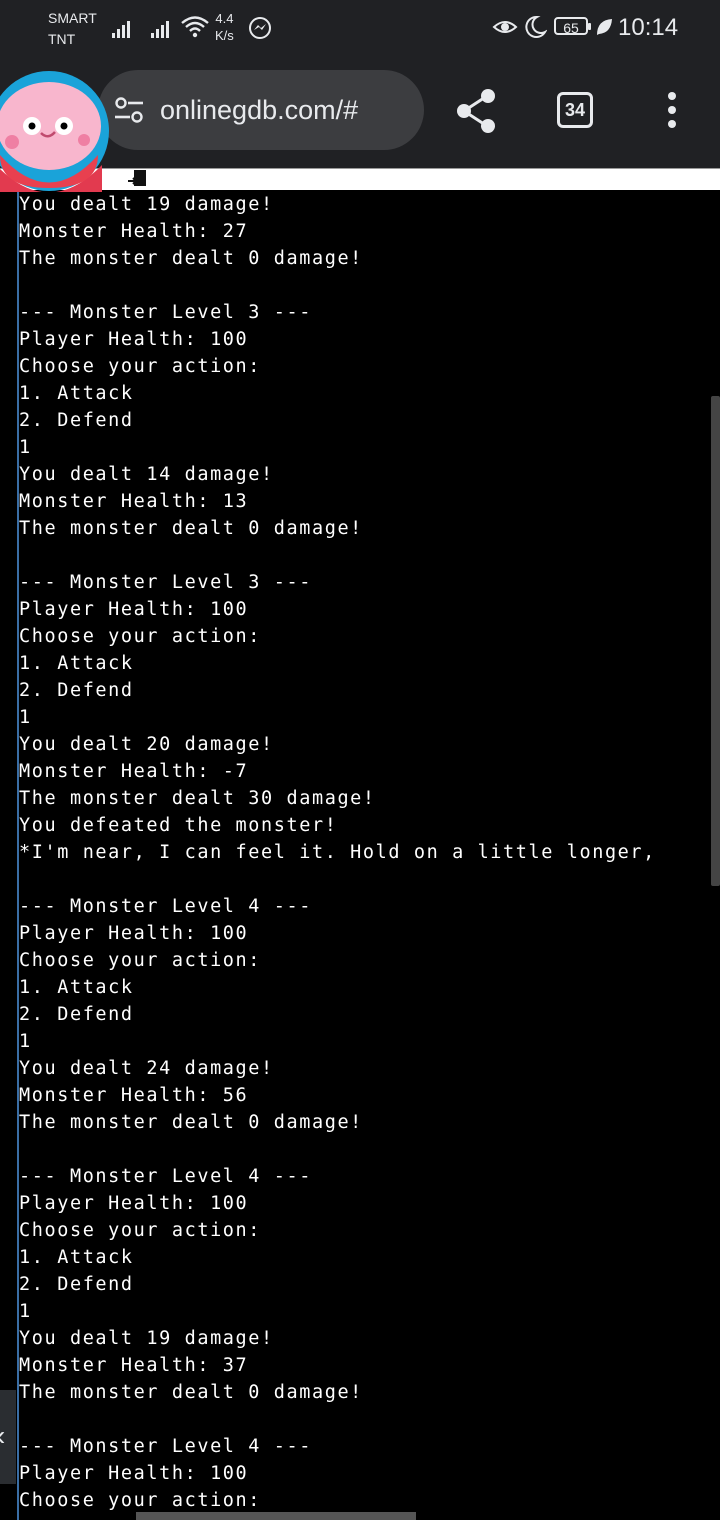  I want to click on site-settings-icon, so click(129, 110).